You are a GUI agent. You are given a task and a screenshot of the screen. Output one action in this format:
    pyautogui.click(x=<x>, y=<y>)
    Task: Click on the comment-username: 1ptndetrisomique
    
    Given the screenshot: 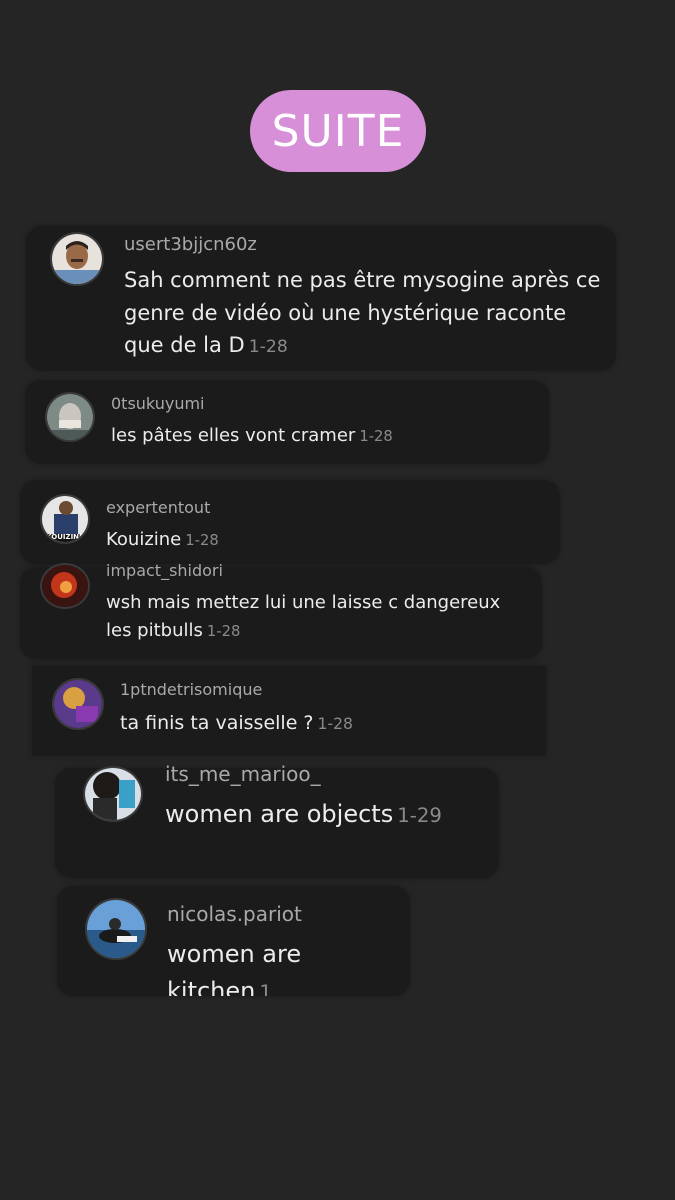 What is the action you would take?
    pyautogui.click(x=191, y=689)
    